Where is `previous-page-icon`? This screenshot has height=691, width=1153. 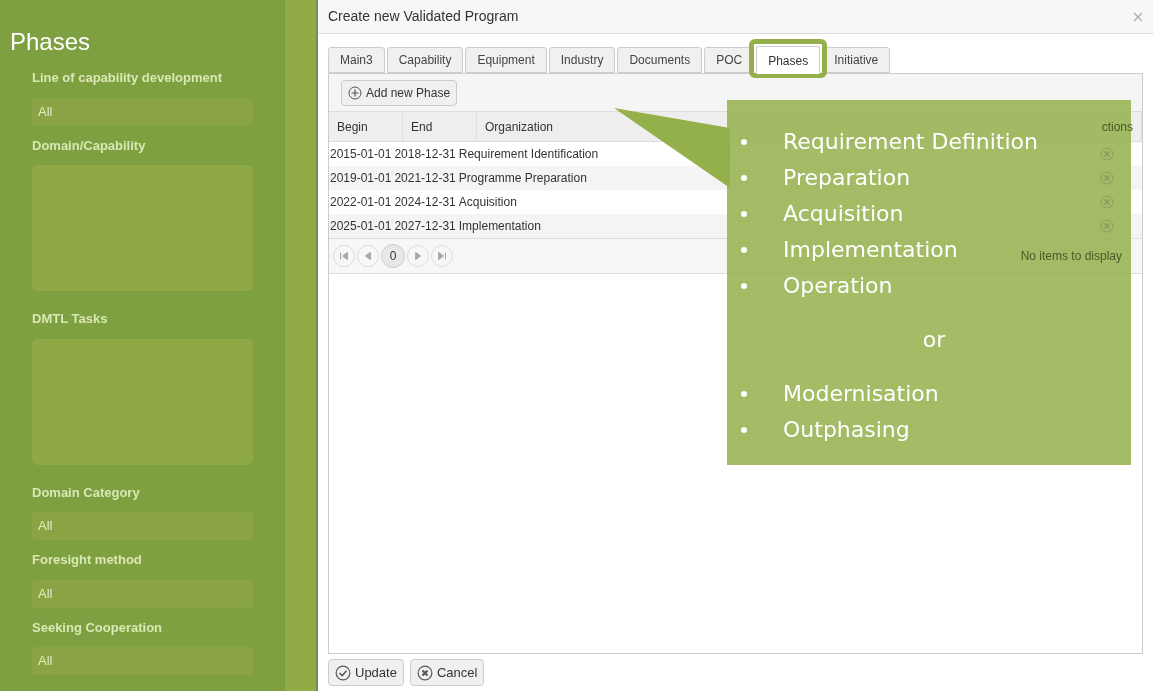 previous-page-icon is located at coordinates (368, 256).